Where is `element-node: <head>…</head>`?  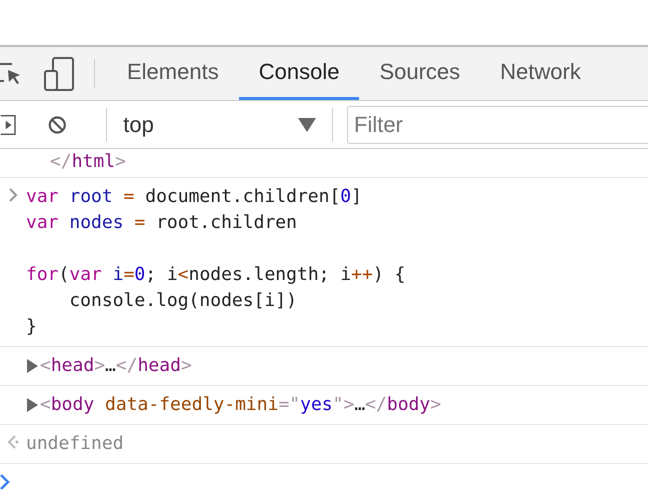
element-node: <head>…</head> is located at coordinates (116, 365).